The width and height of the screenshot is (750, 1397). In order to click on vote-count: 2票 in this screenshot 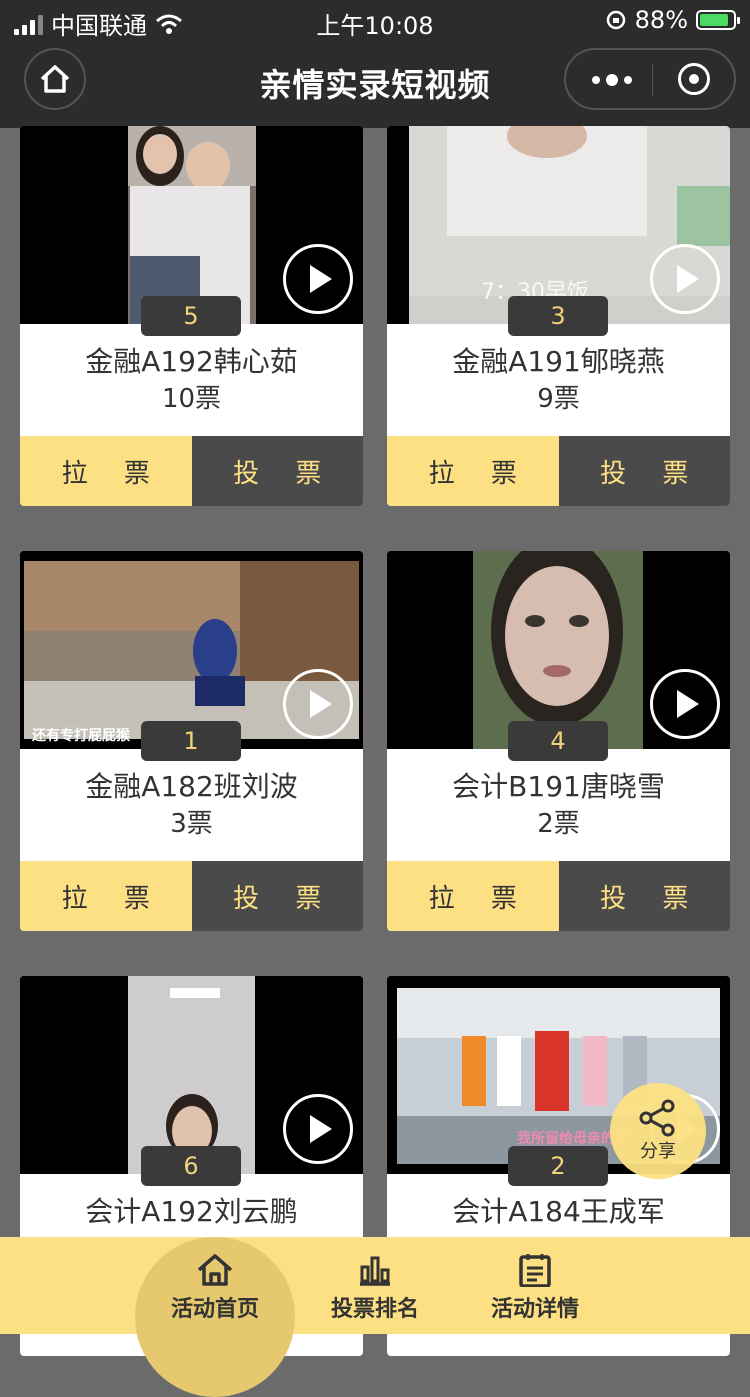, I will do `click(558, 824)`.